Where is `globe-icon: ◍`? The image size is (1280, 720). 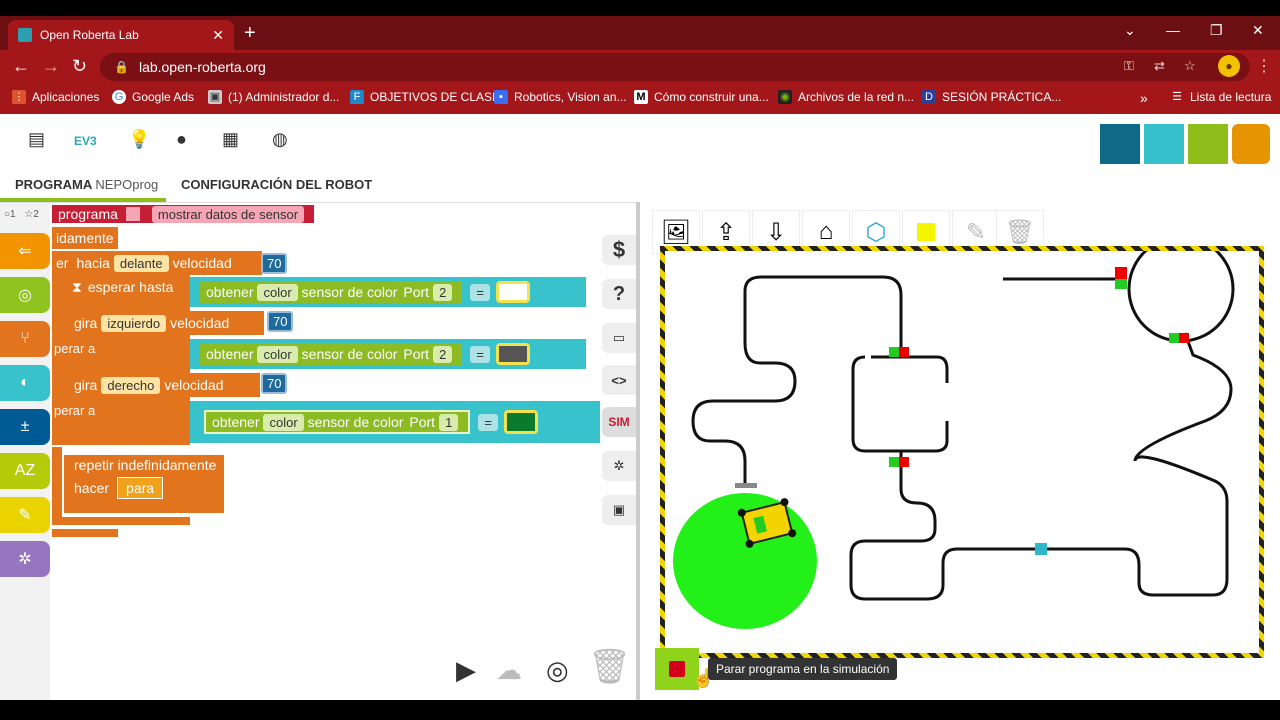 globe-icon: ◍ is located at coordinates (280, 139).